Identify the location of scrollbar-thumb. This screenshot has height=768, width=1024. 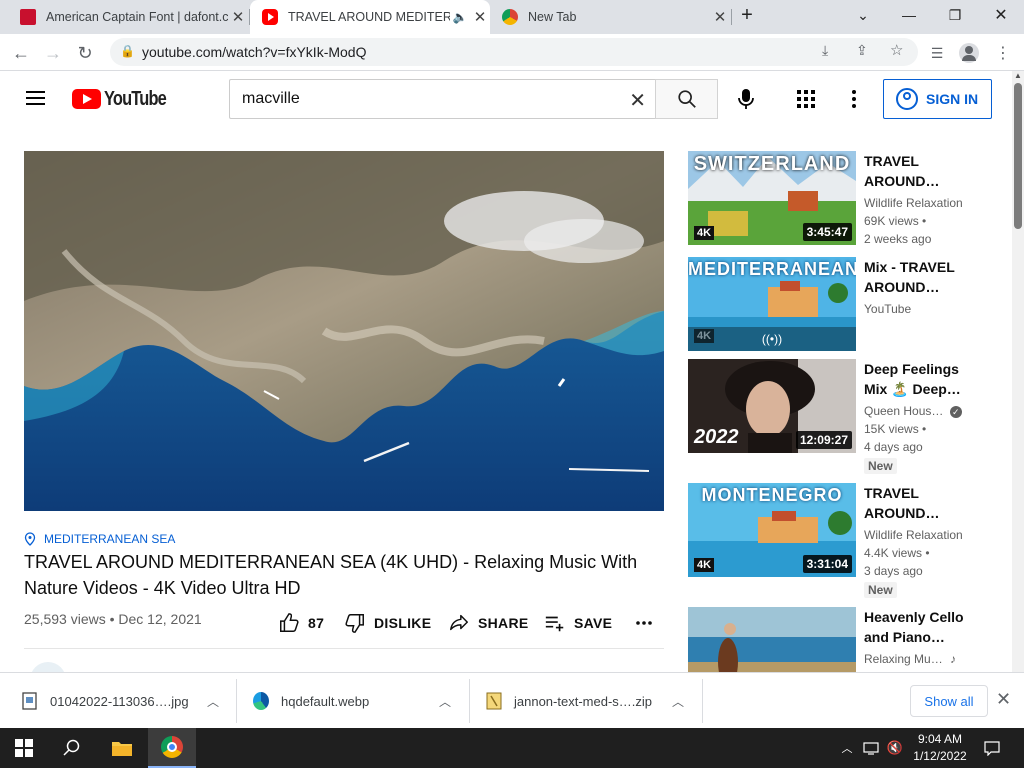
(1018, 156).